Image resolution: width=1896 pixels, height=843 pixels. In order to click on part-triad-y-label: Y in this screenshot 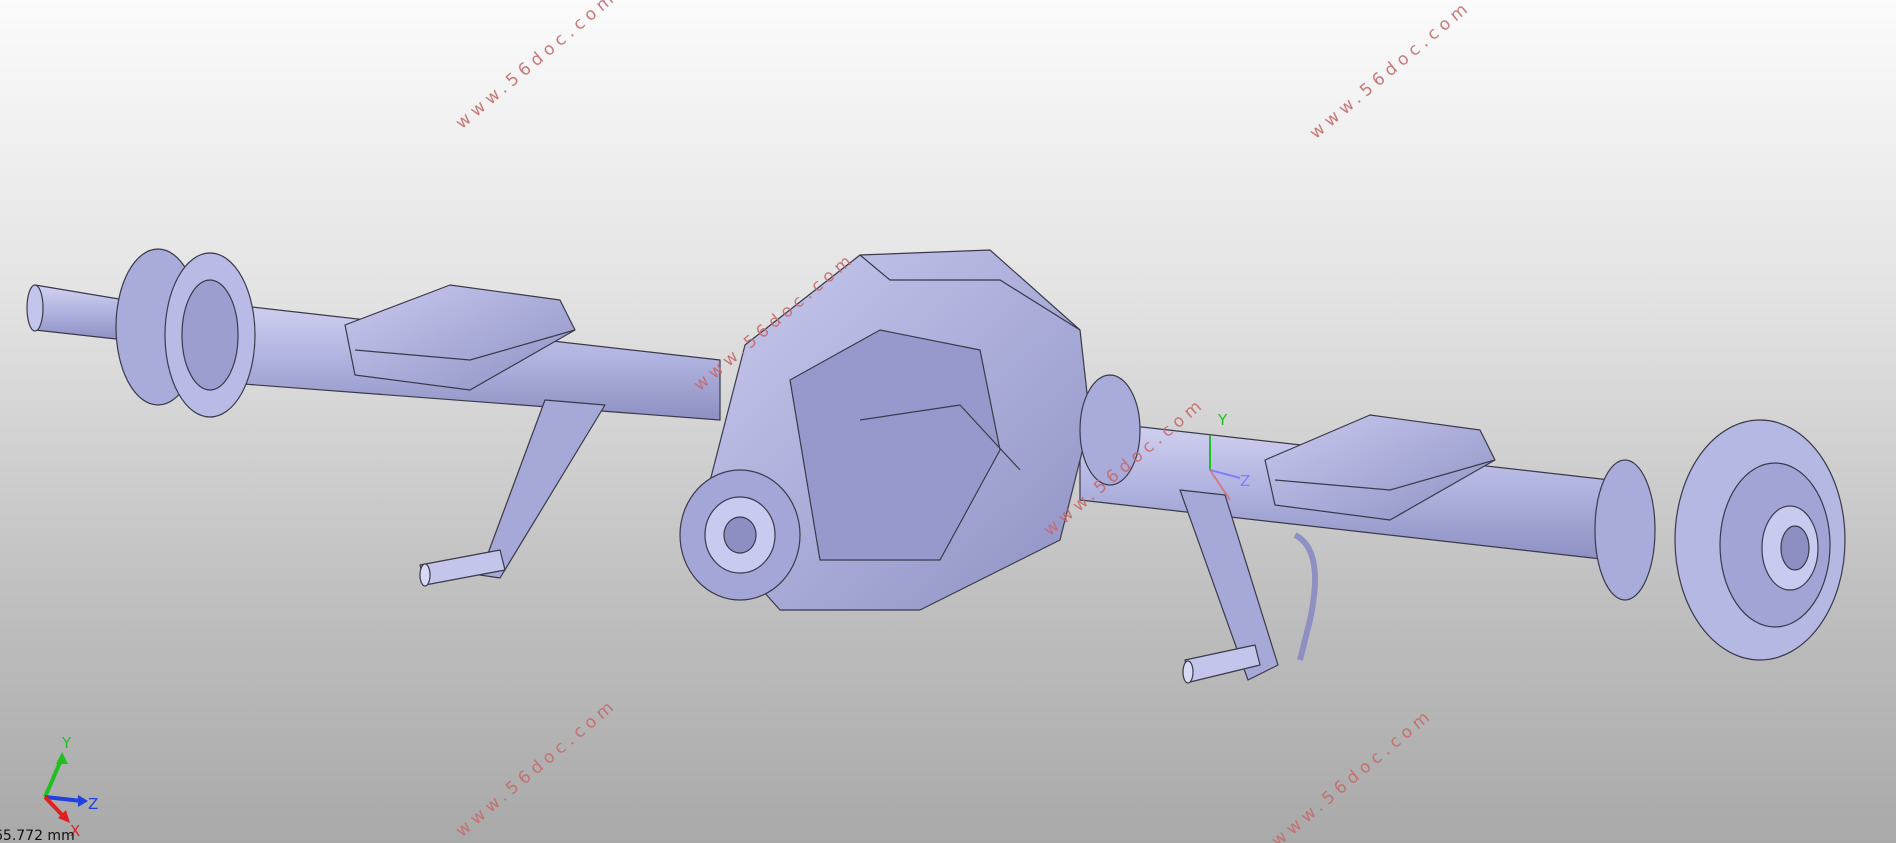, I will do `click(1222, 420)`.